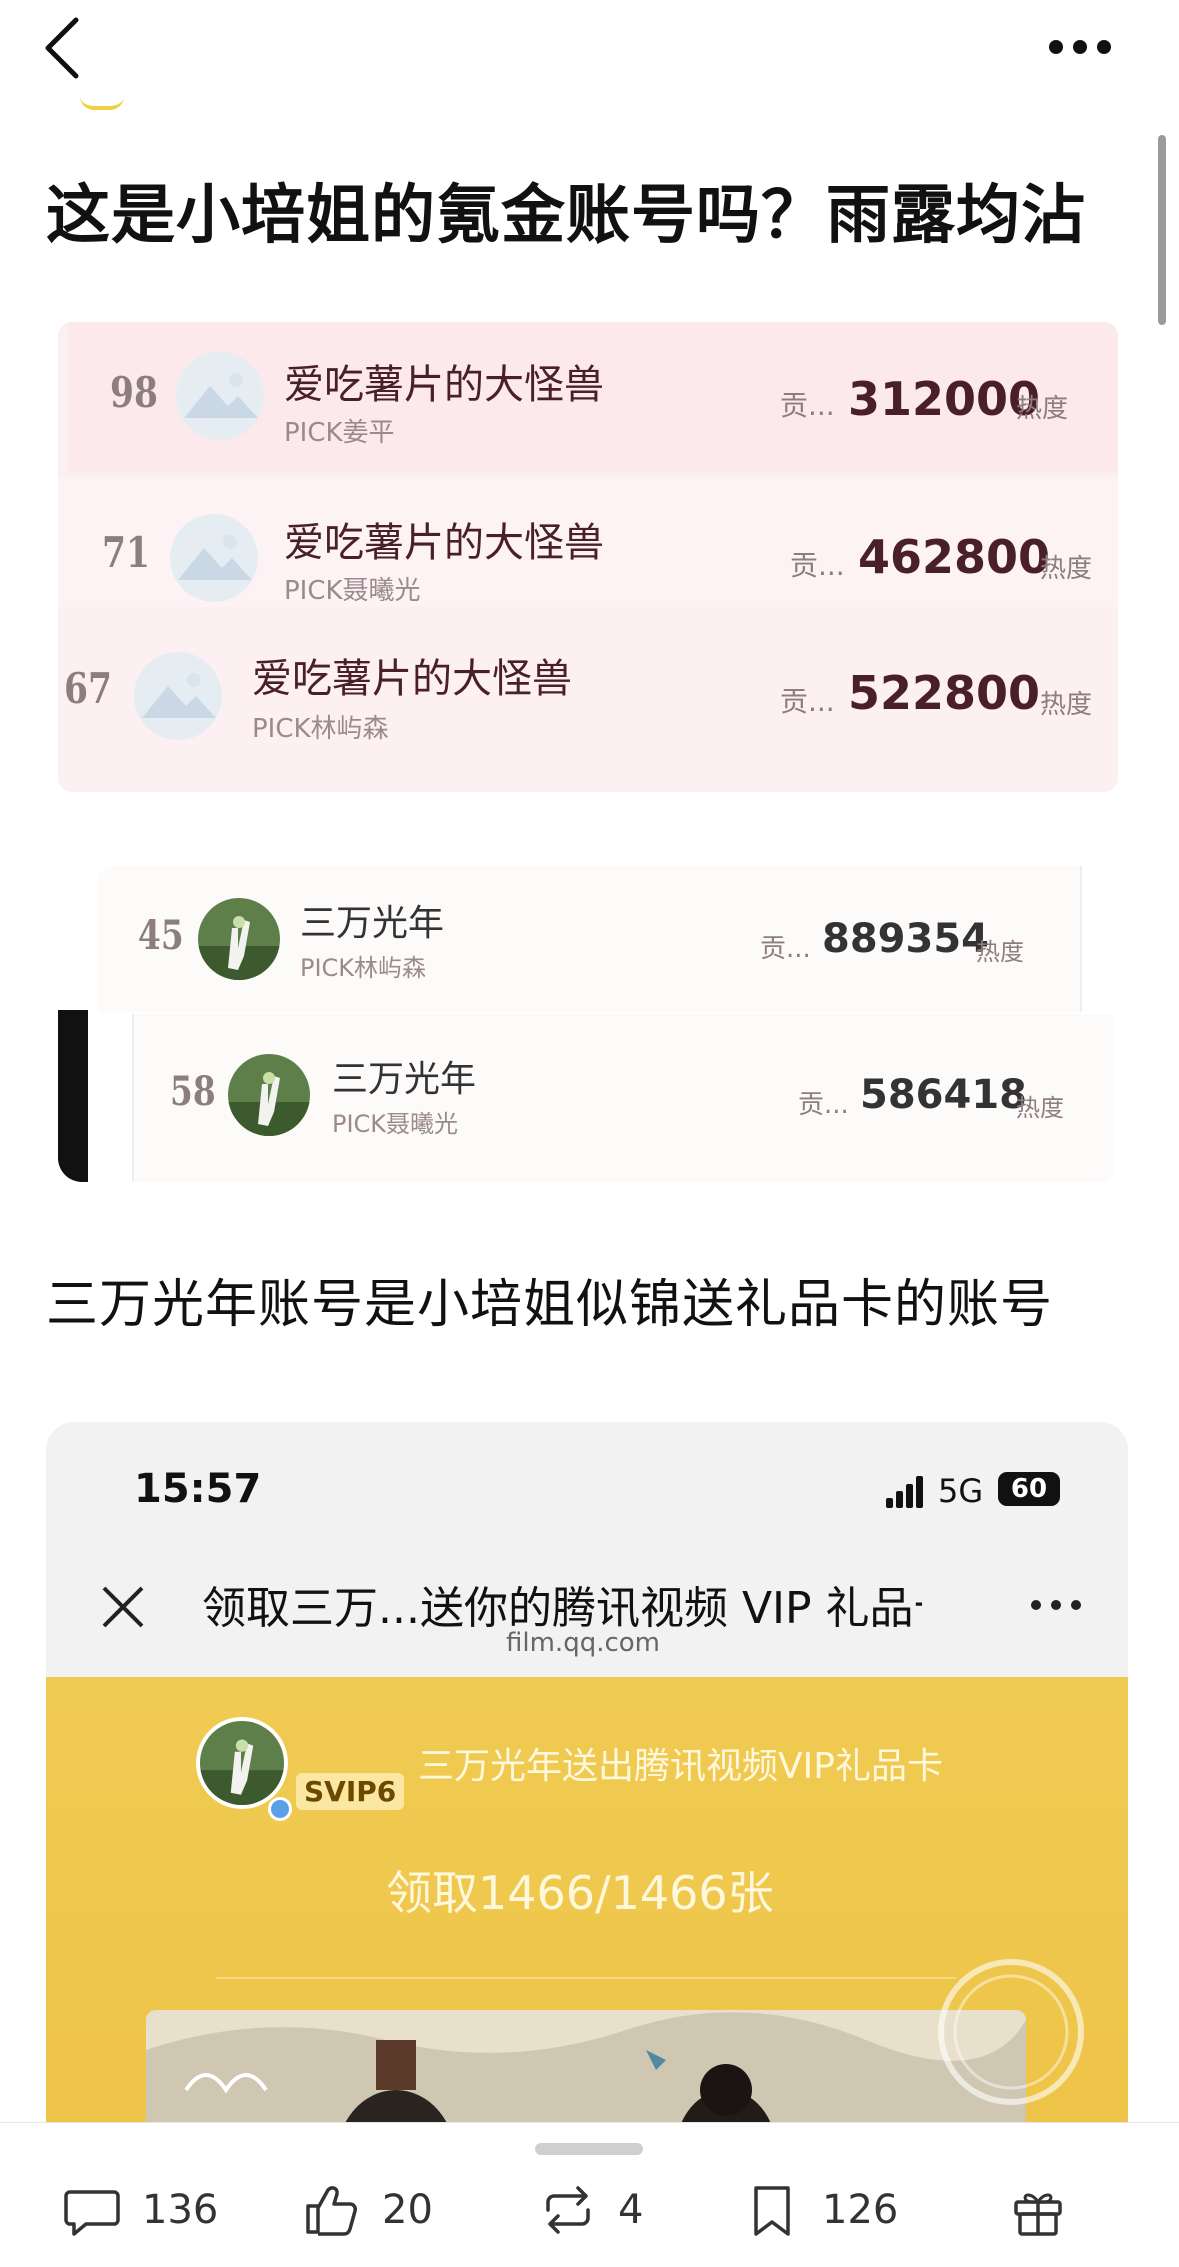  Describe the element at coordinates (580, 1893) in the screenshot. I see `claim-count: 领取1466/1466张` at that location.